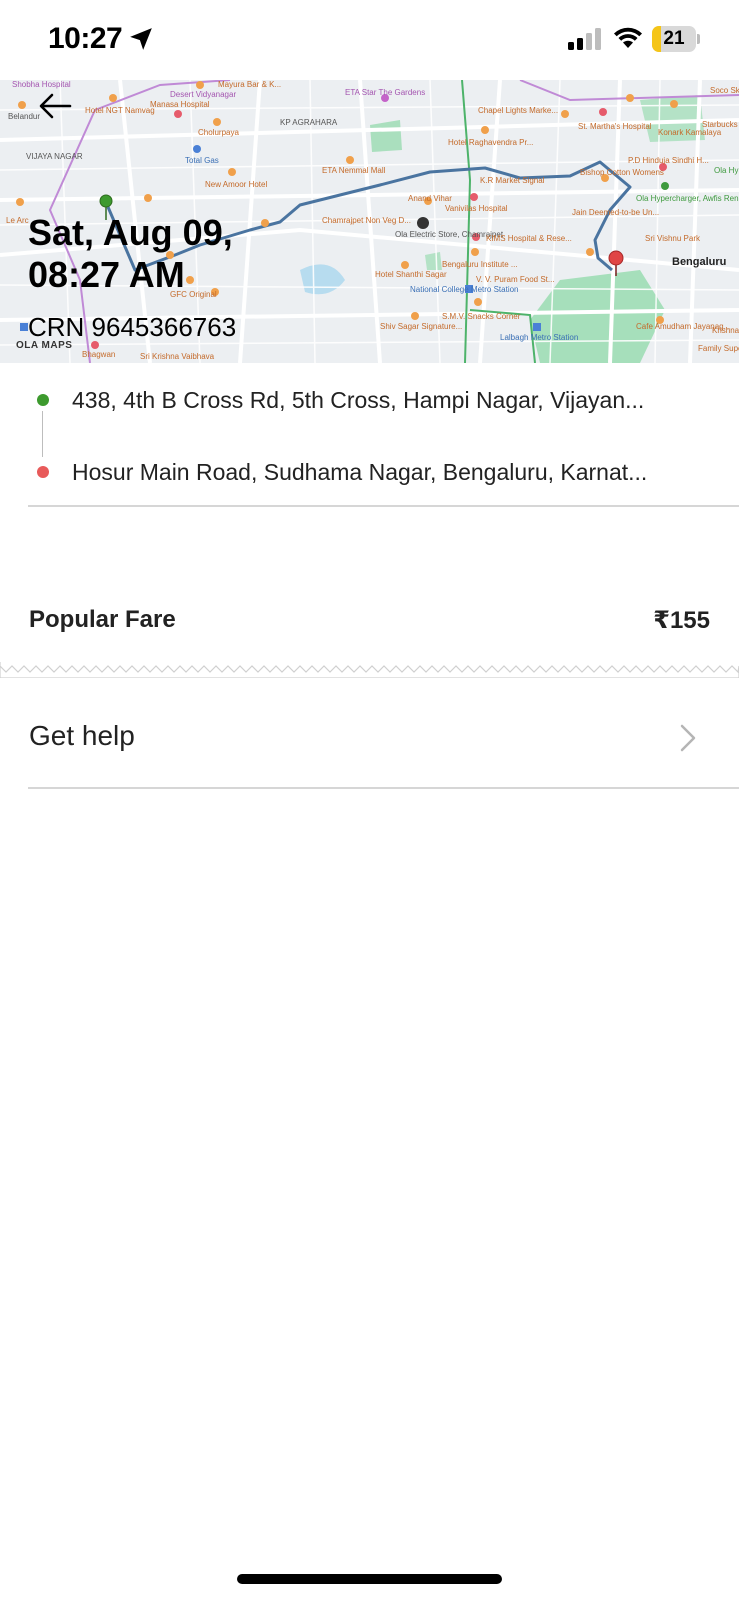  What do you see at coordinates (690, 132) in the screenshot?
I see `map-label: Konark Kamalaya` at bounding box center [690, 132].